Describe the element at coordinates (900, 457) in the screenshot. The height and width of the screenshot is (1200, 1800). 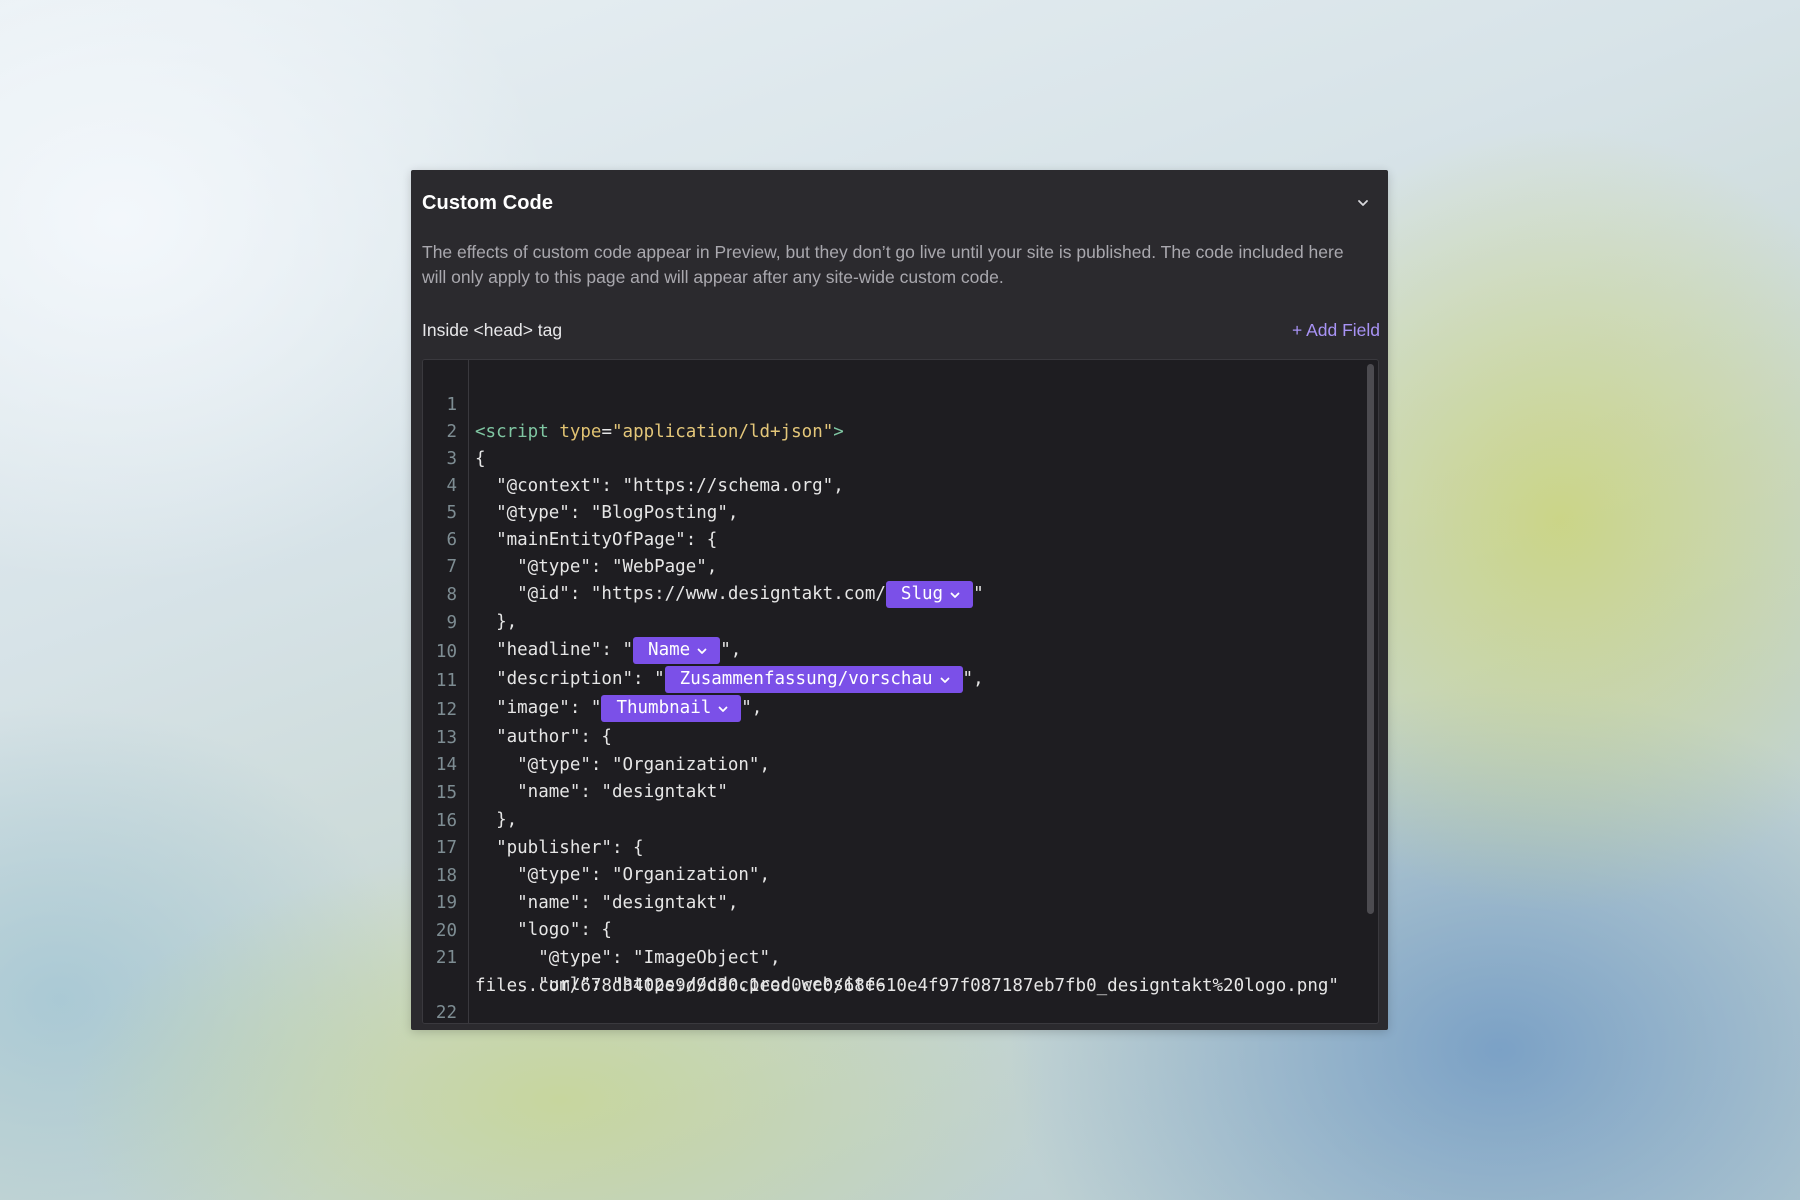
I see `code-line: 3 "@context": "https://schema.org",` at that location.